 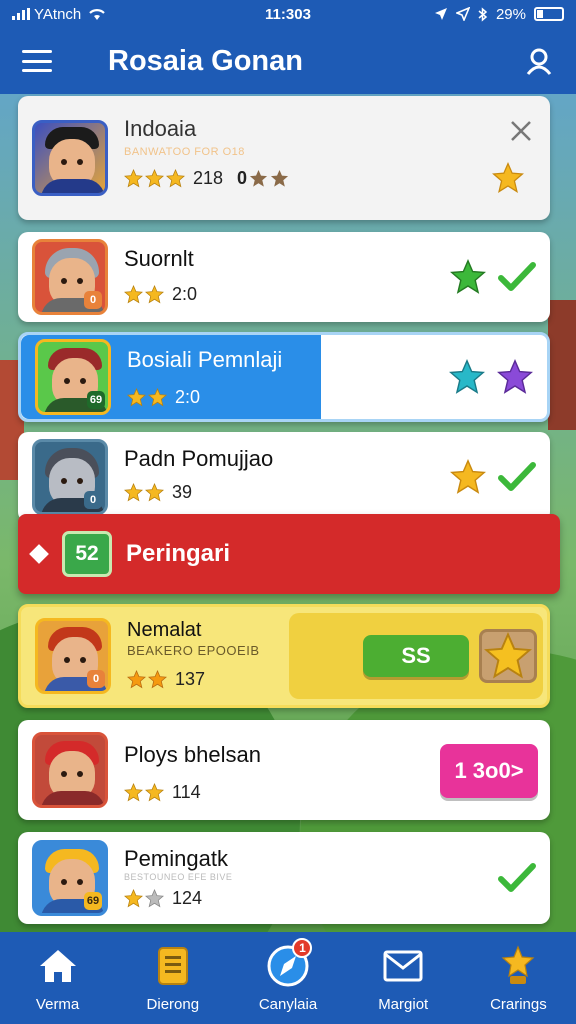 I want to click on item-subtitle: BANWATOO FOR O18, so click(x=184, y=152).